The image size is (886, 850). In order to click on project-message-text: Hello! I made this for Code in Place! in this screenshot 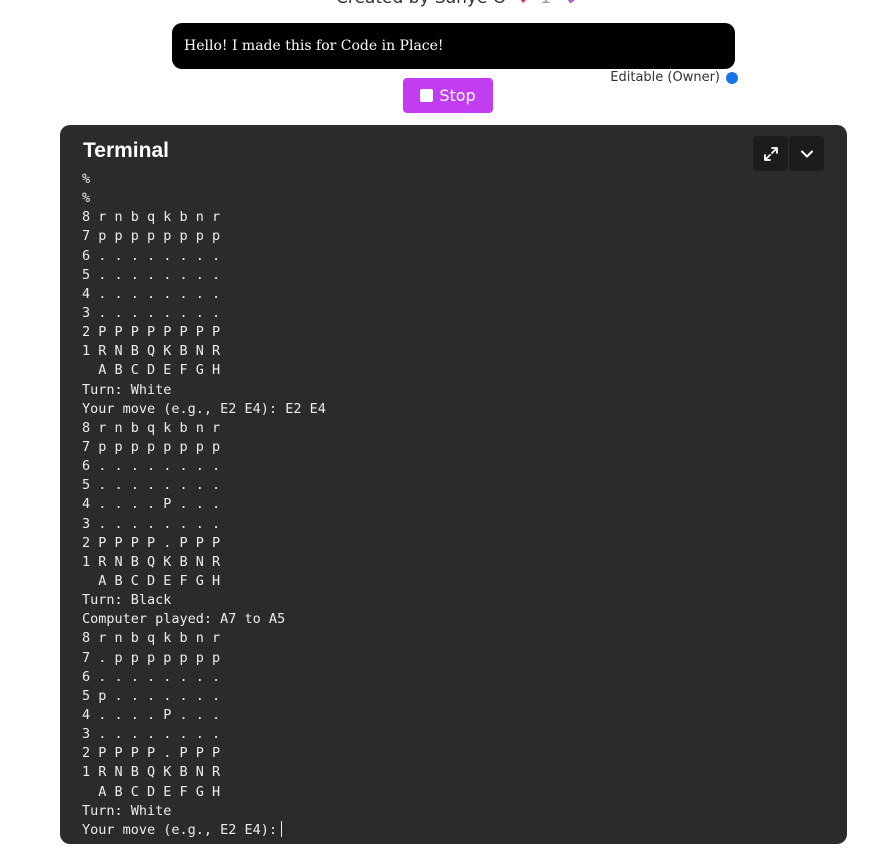, I will do `click(314, 46)`.